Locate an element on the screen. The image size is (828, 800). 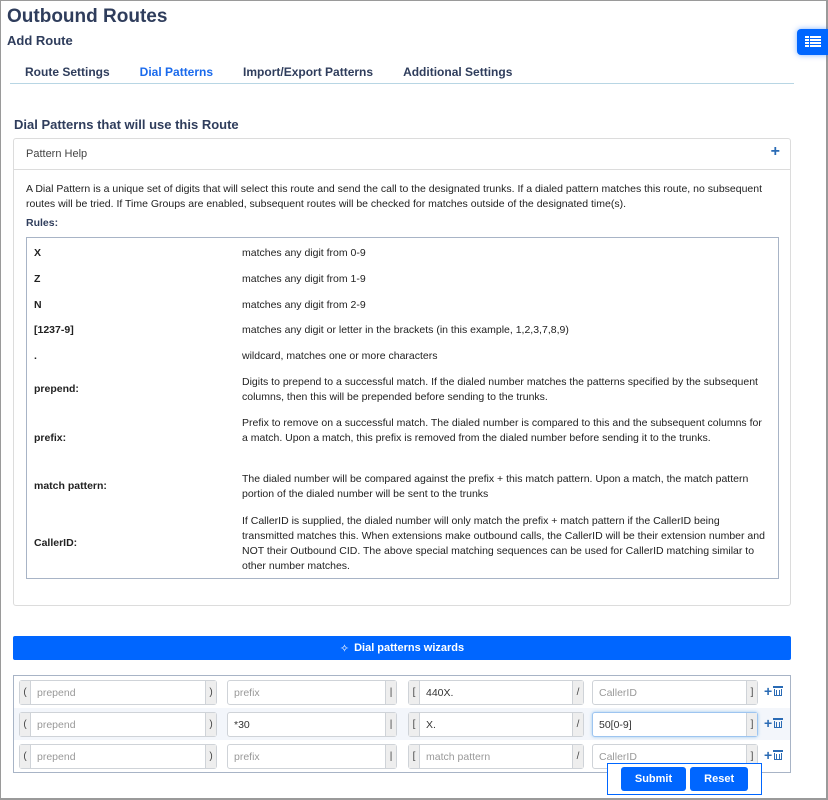
magic-wand-icon: ✧ is located at coordinates (344, 648).